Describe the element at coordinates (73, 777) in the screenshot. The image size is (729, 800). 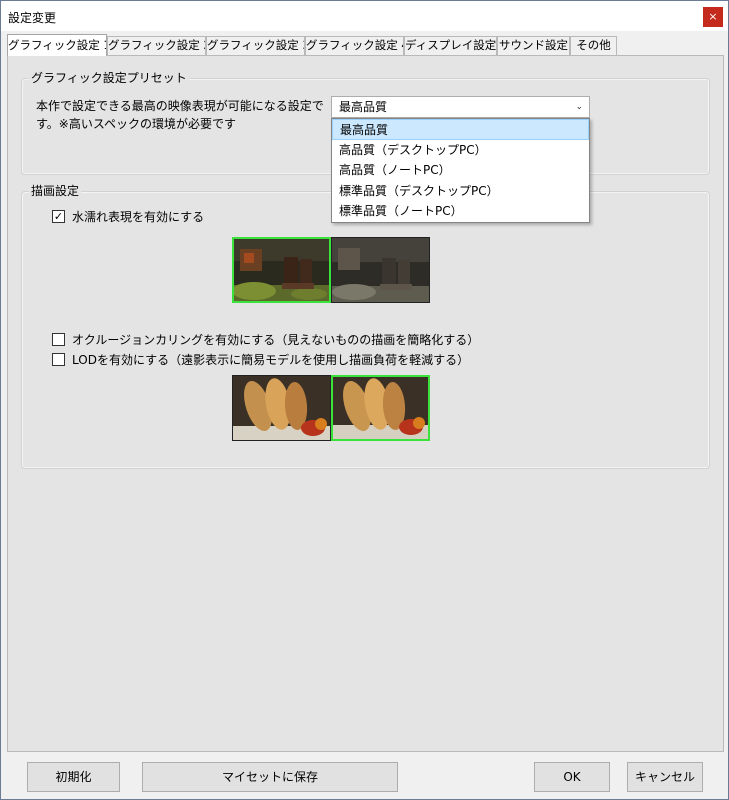
I see `reset-button: 初期化` at that location.